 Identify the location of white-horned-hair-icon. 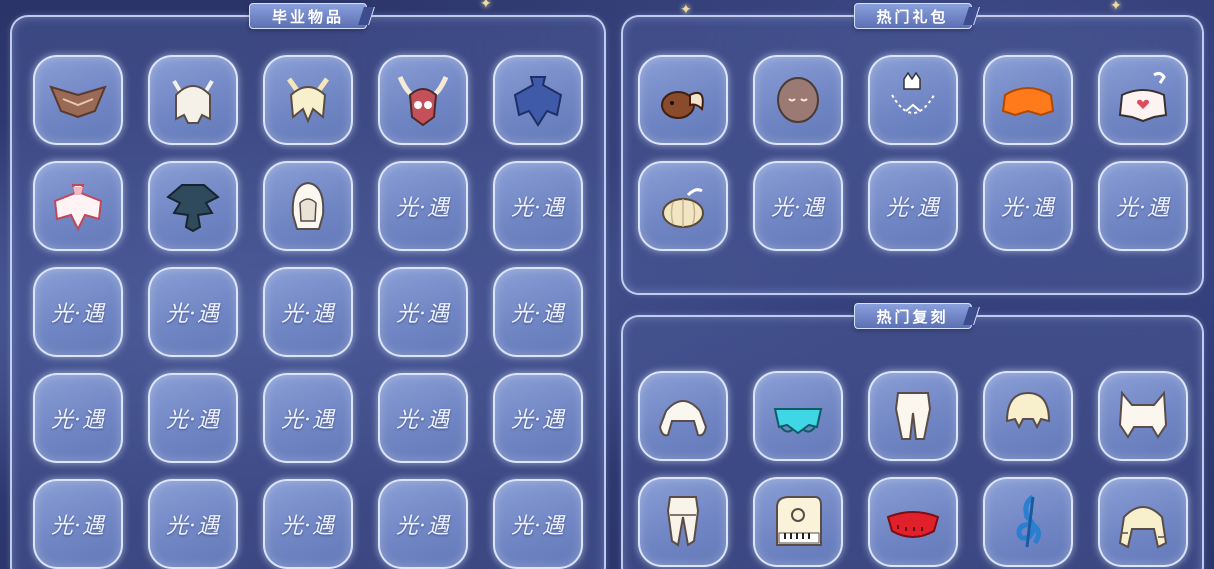
(193, 101).